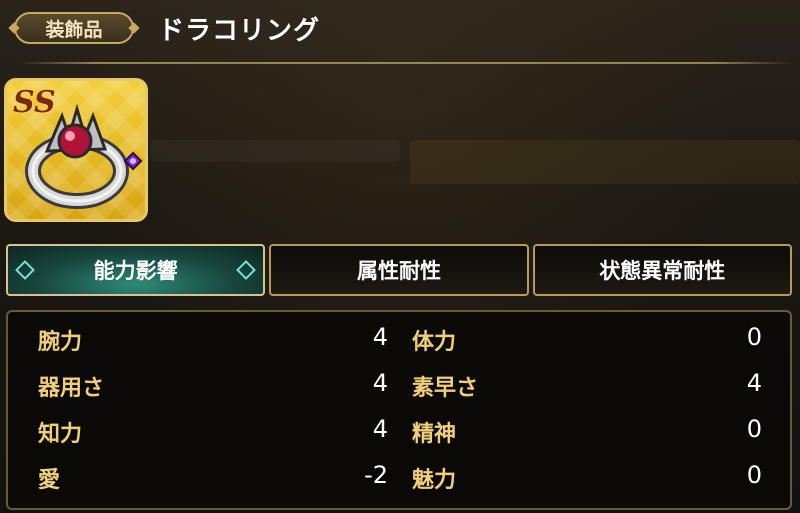 Image resolution: width=800 pixels, height=513 pixels. Describe the element at coordinates (434, 434) in the screenshot. I see `stat-label-spirit: 精神` at that location.